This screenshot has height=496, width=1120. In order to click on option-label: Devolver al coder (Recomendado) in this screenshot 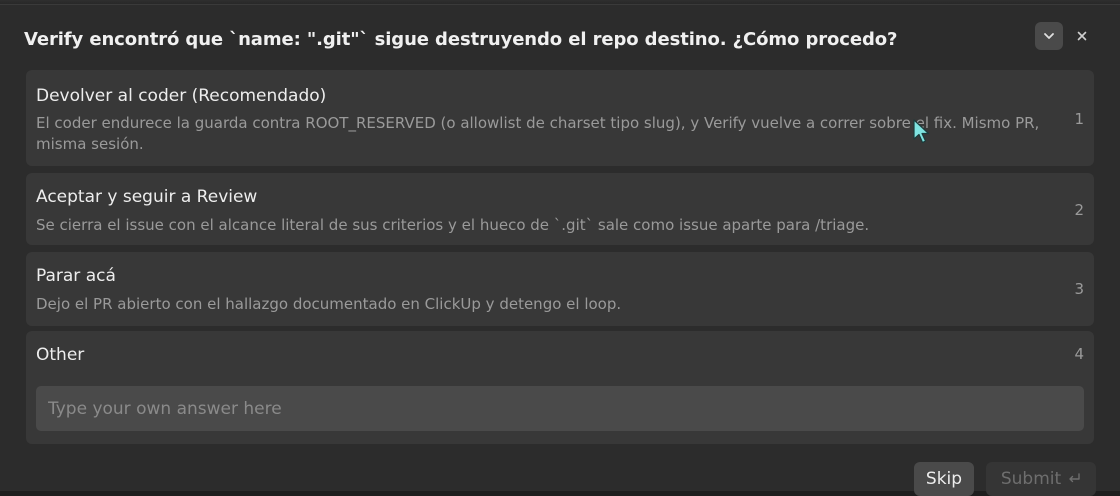, I will do `click(181, 96)`.